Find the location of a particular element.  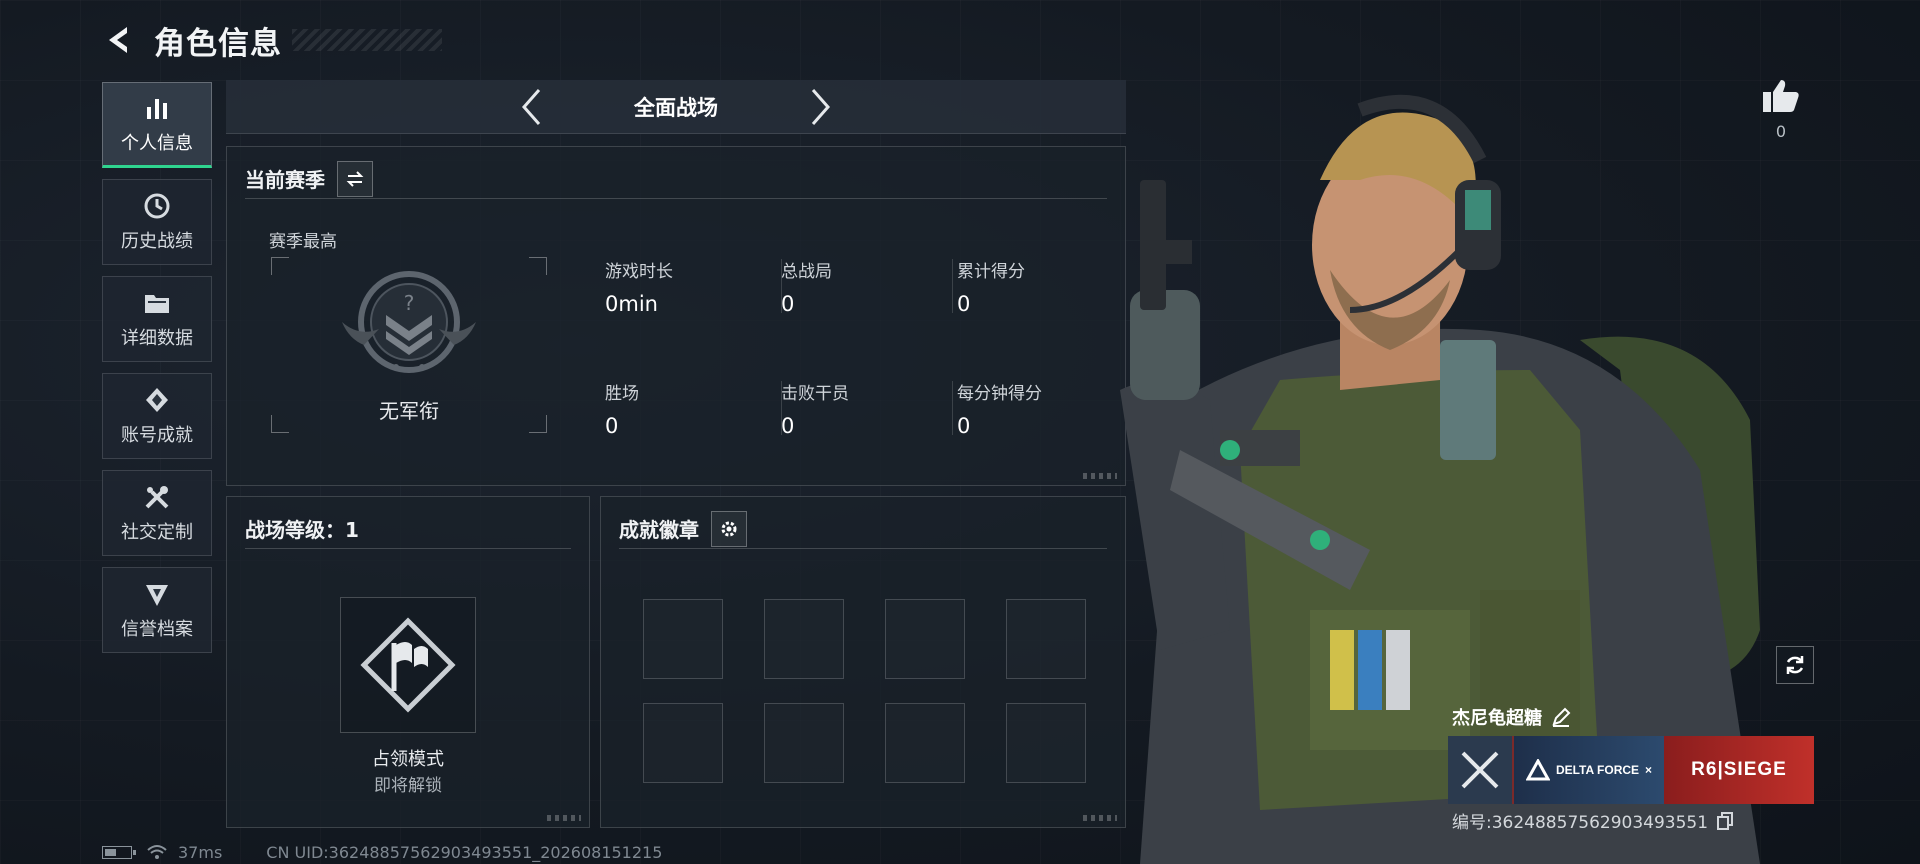

battery-icon is located at coordinates (119, 852).